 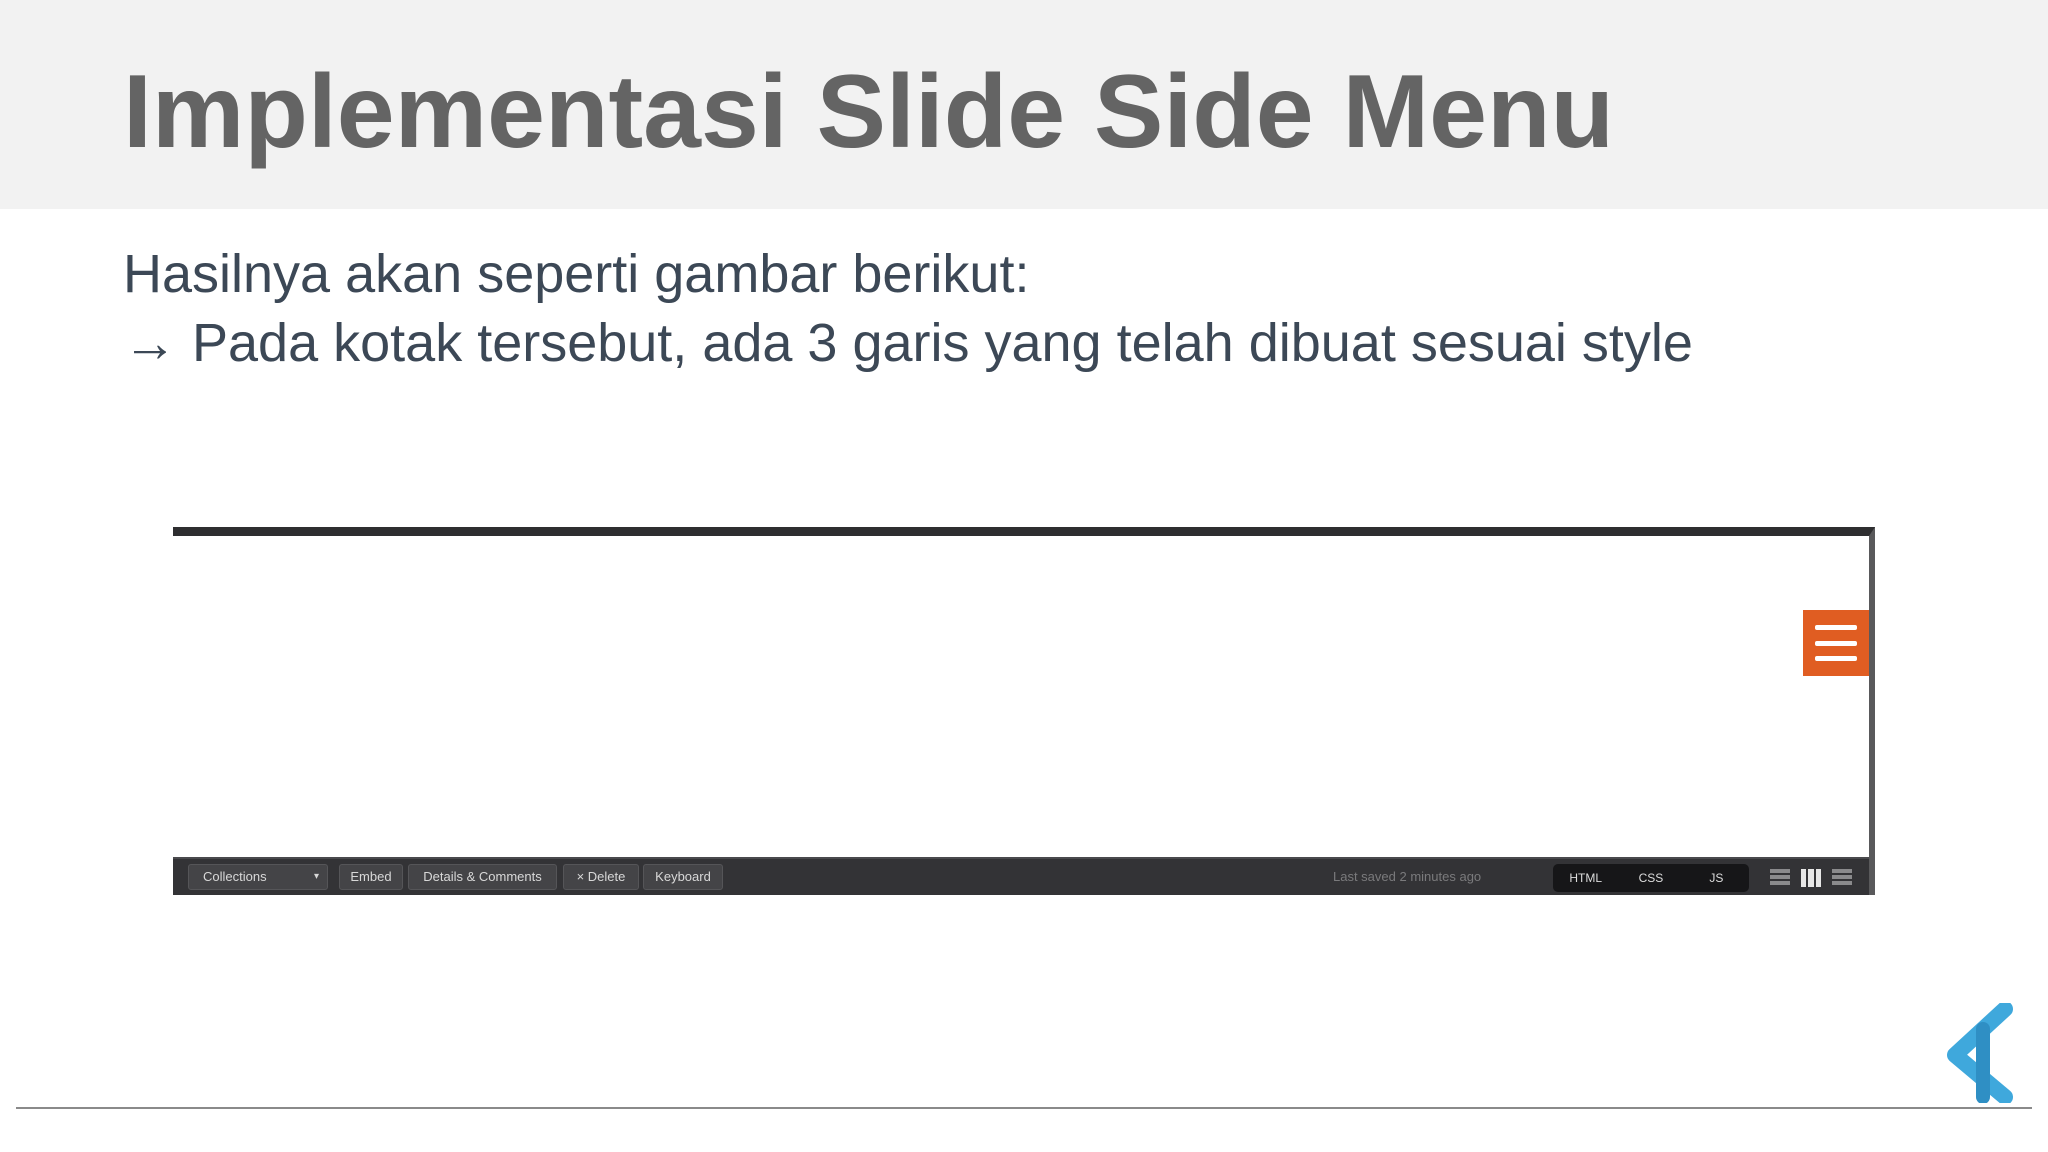 What do you see at coordinates (1980, 1053) in the screenshot?
I see `brand-logo-icon` at bounding box center [1980, 1053].